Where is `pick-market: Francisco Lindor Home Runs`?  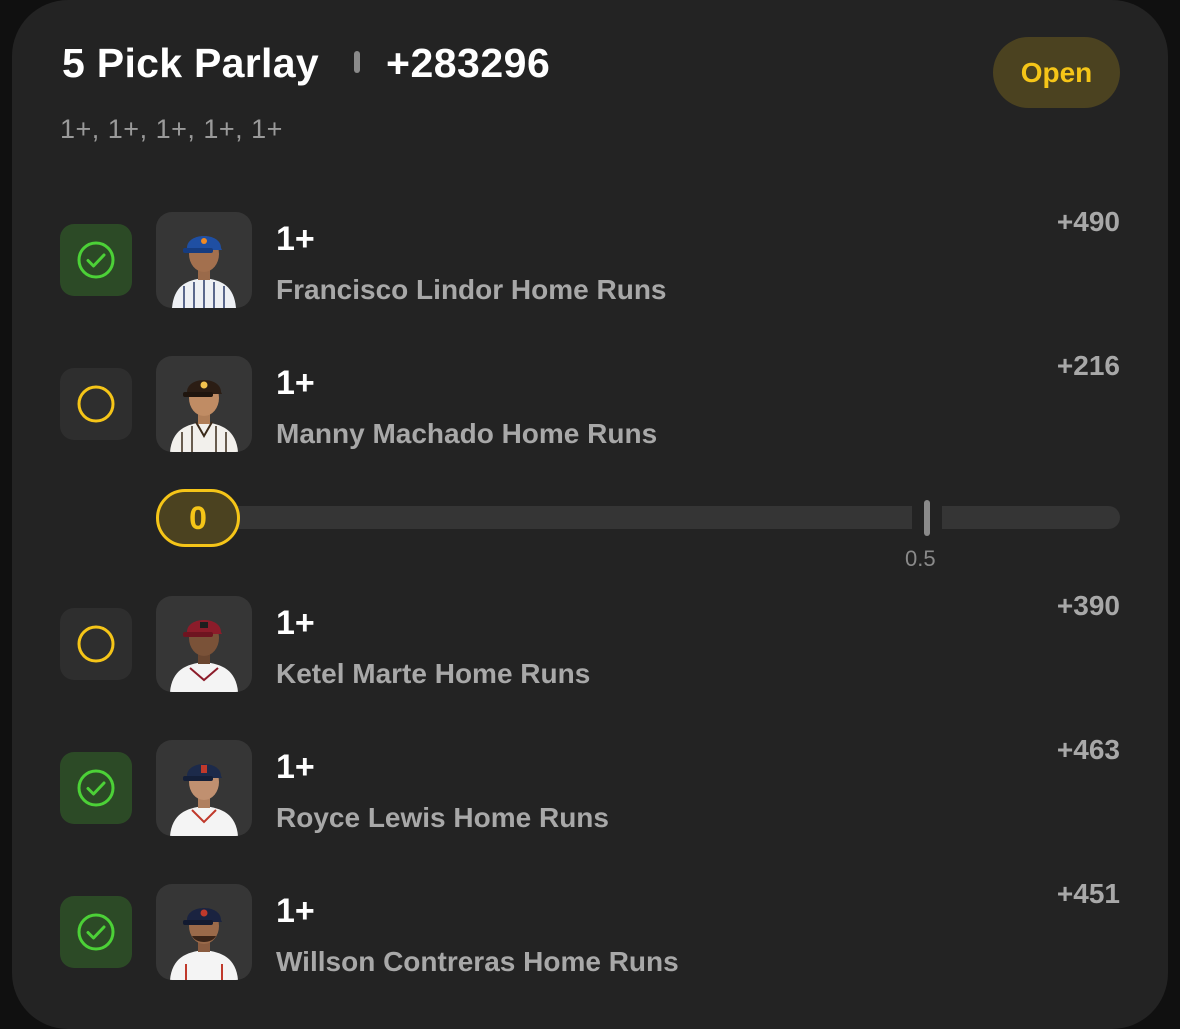 pick-market: Francisco Lindor Home Runs is located at coordinates (471, 289).